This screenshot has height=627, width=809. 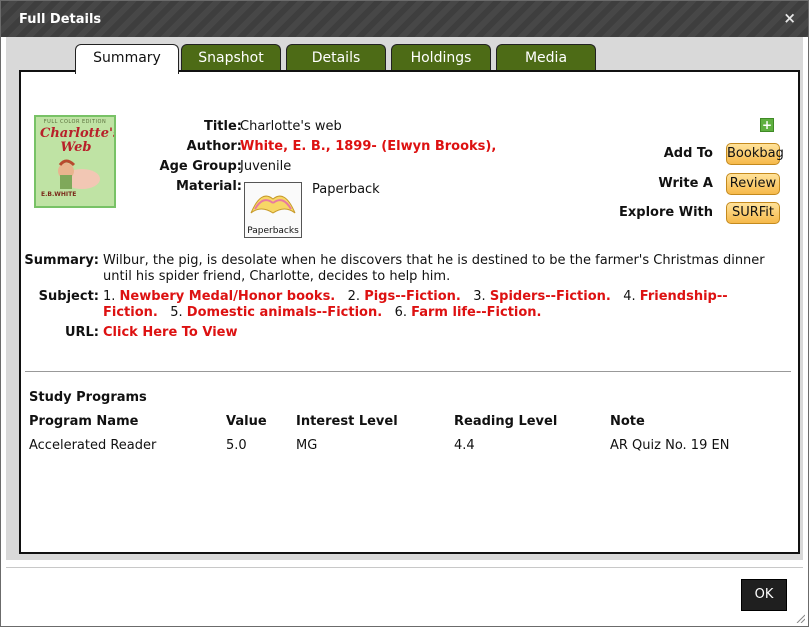 I want to click on material-icon-label: Paperbacks, so click(x=273, y=231).